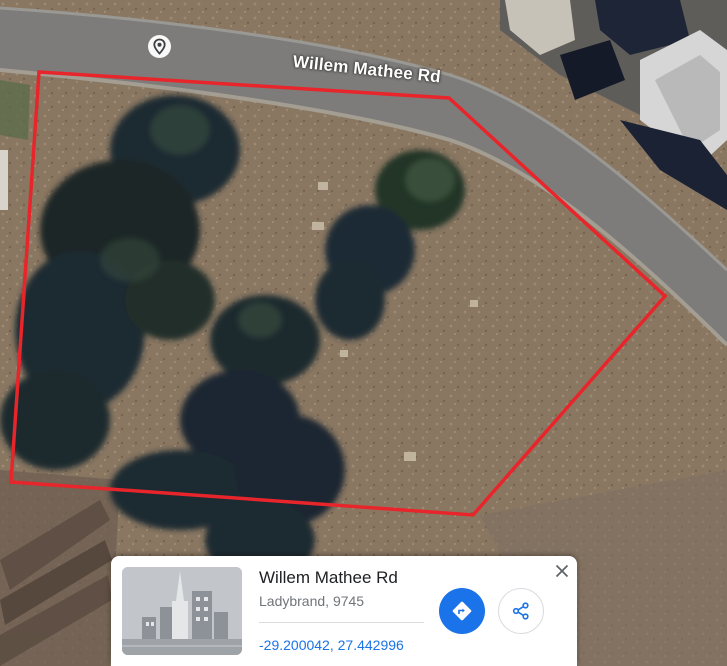 This screenshot has width=727, height=666. Describe the element at coordinates (331, 645) in the screenshot. I see `place-coordinates: -29.200042, 27.442996` at that location.